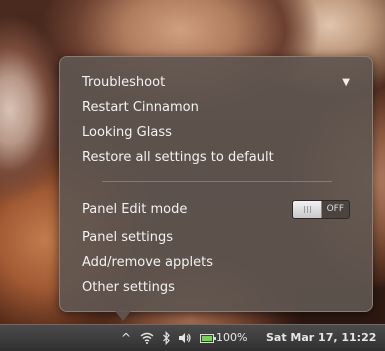  Describe the element at coordinates (128, 237) in the screenshot. I see `menu-item-label: Panel settings` at that location.